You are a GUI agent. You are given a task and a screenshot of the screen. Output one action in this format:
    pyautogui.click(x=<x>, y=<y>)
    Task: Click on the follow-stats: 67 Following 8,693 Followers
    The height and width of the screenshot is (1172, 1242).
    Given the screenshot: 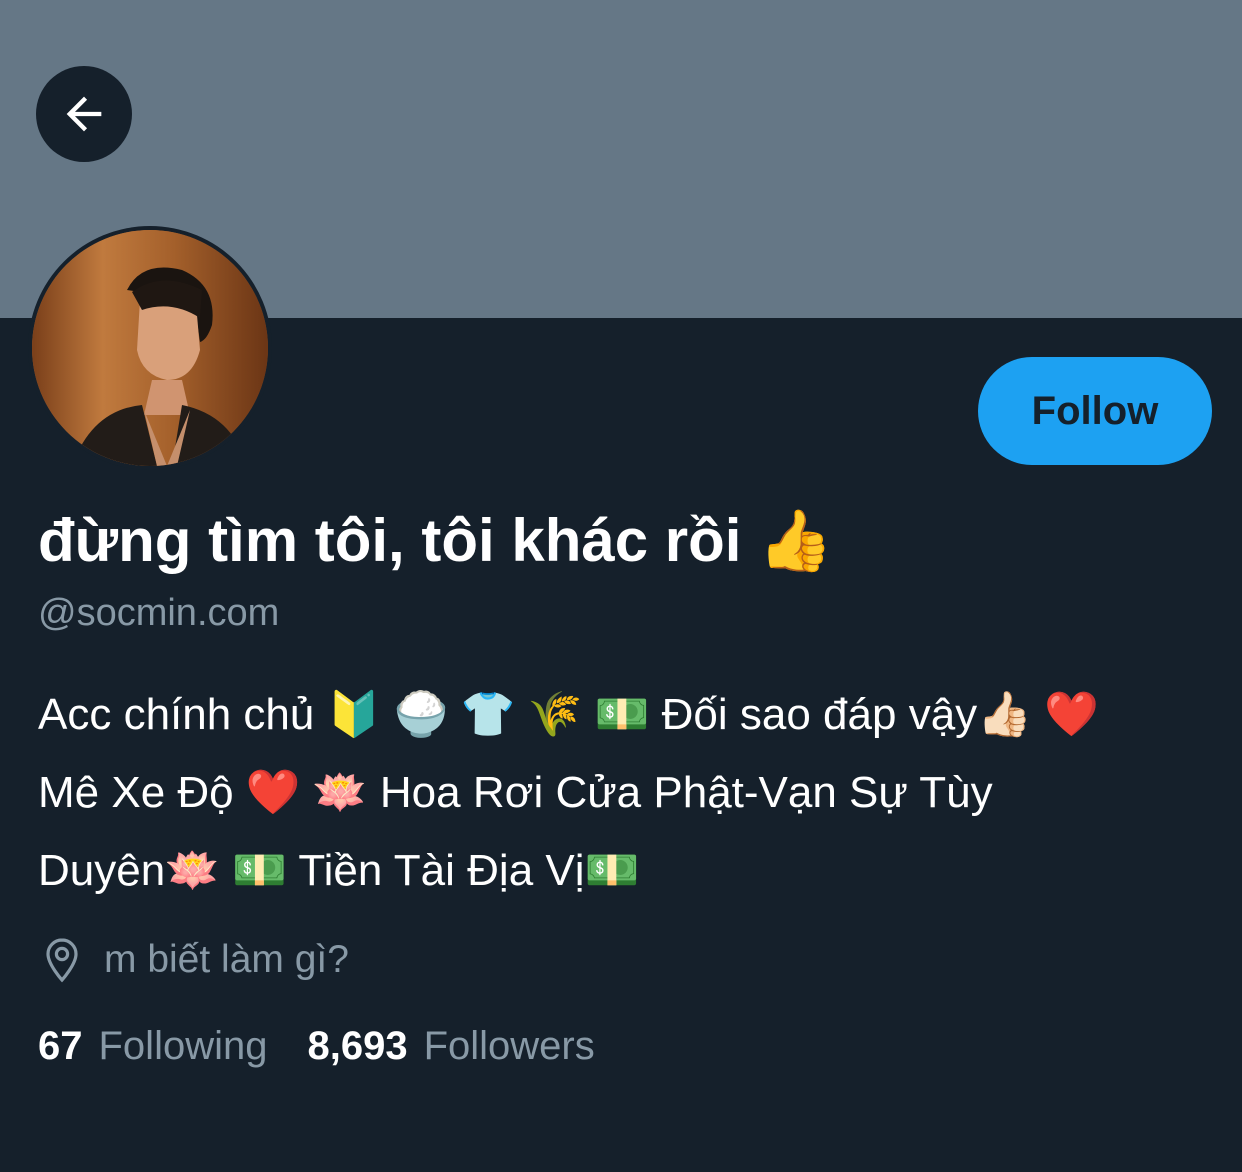 What is the action you would take?
    pyautogui.click(x=316, y=1046)
    